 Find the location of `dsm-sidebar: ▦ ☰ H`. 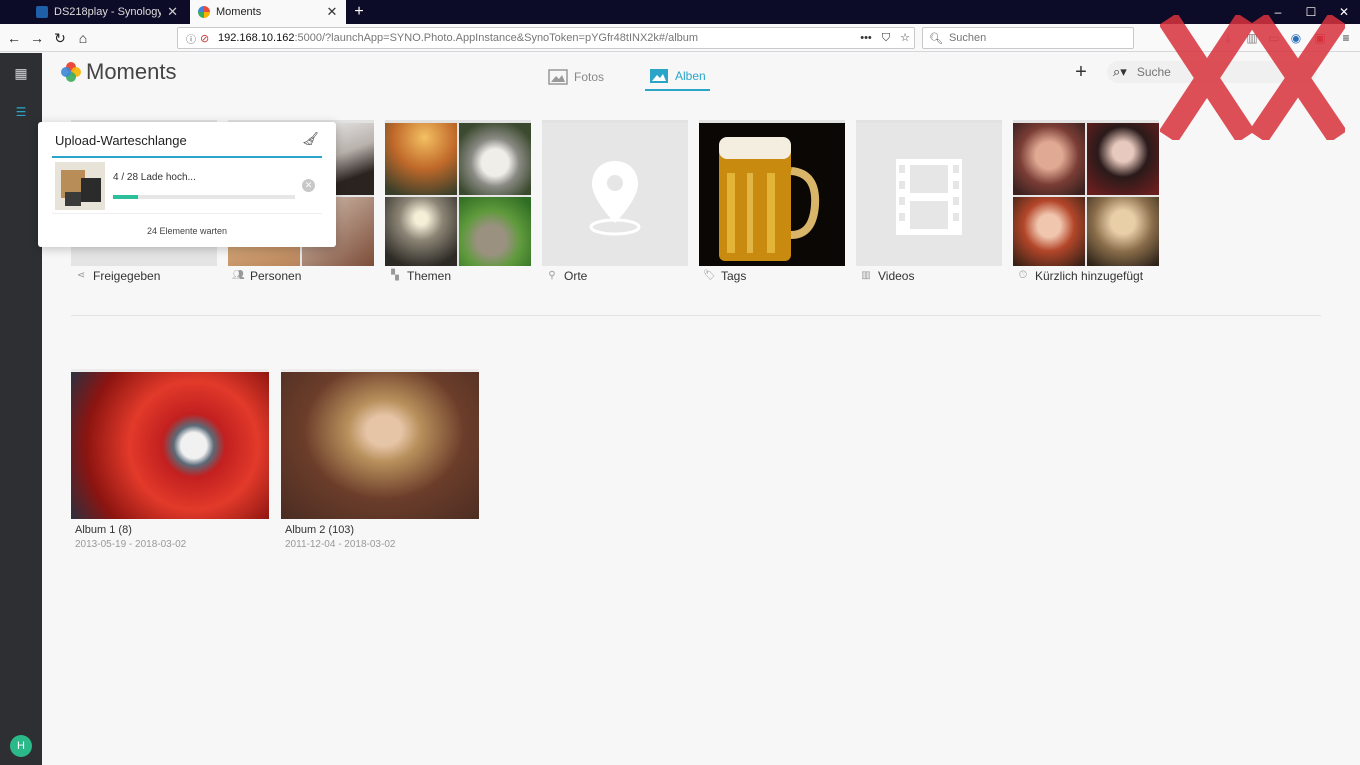

dsm-sidebar: ▦ ☰ H is located at coordinates (21, 409).